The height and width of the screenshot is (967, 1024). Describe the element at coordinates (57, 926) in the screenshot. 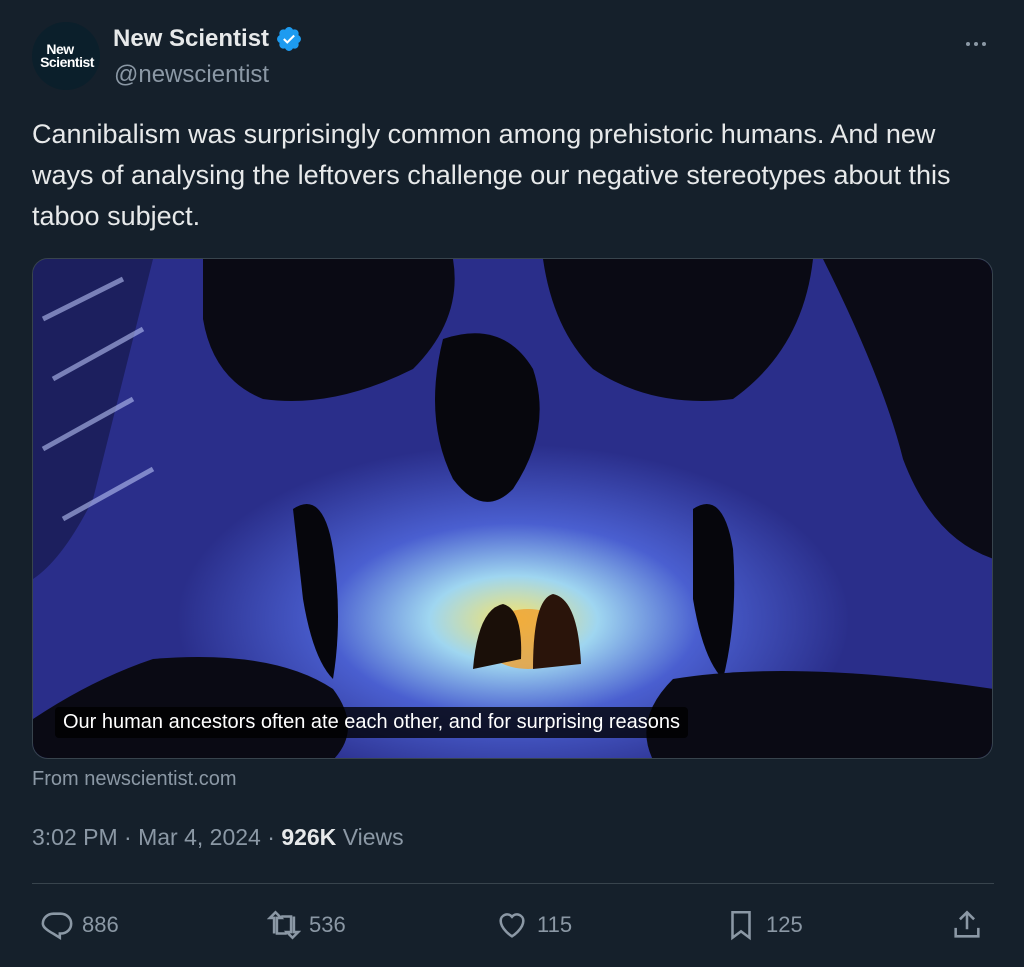

I see `reply-icon` at that location.